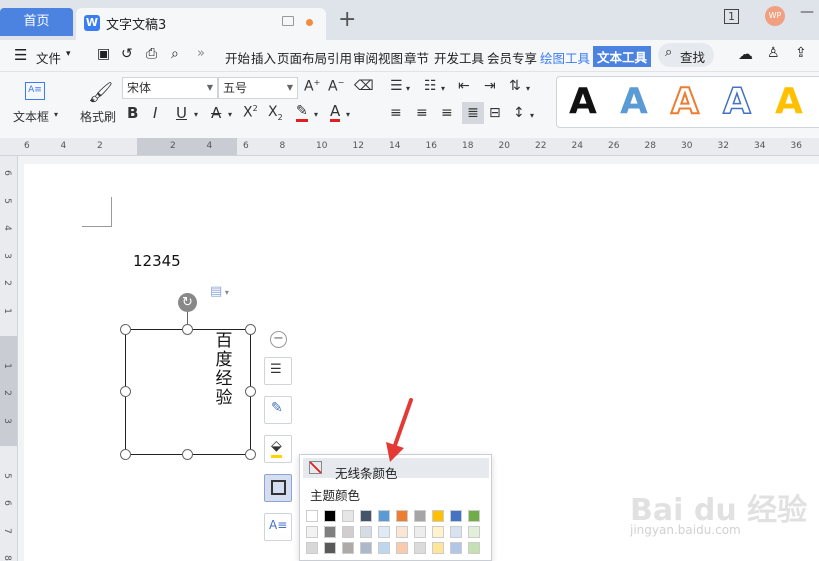 The height and width of the screenshot is (561, 819). I want to click on tab-home: 首页, so click(36, 22).